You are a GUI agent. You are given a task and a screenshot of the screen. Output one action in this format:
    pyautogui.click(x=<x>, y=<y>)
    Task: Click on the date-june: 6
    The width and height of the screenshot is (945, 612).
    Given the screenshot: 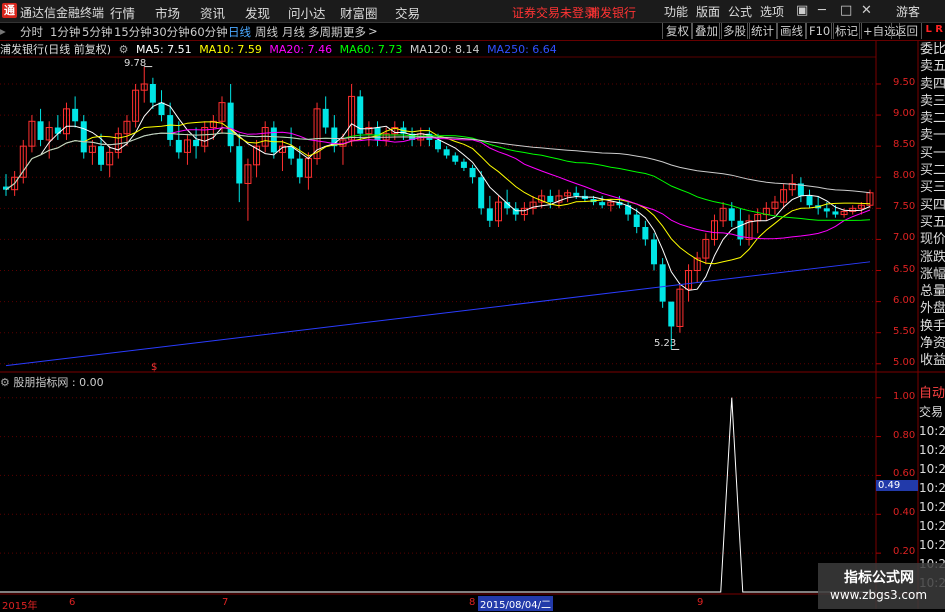 What is the action you would take?
    pyautogui.click(x=72, y=602)
    